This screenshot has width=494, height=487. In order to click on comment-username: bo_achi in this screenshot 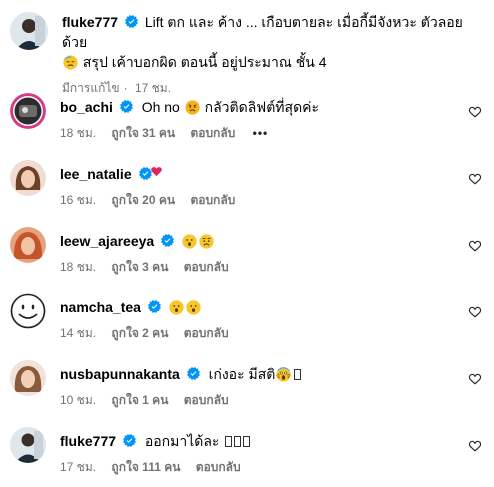, I will do `click(86, 107)`.